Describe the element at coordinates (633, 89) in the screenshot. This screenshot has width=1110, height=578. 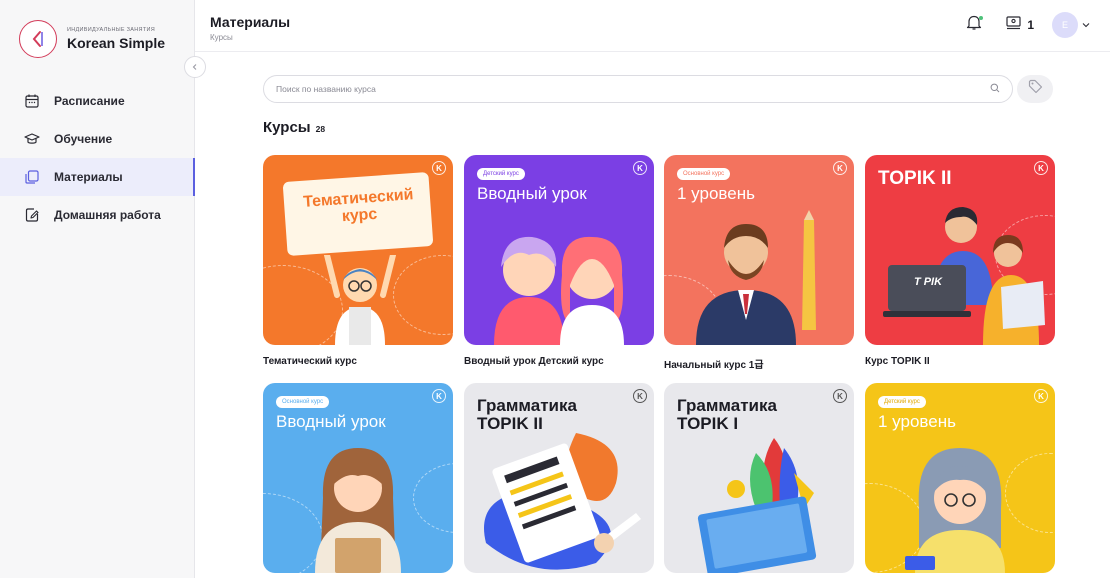
I see `search-input` at that location.